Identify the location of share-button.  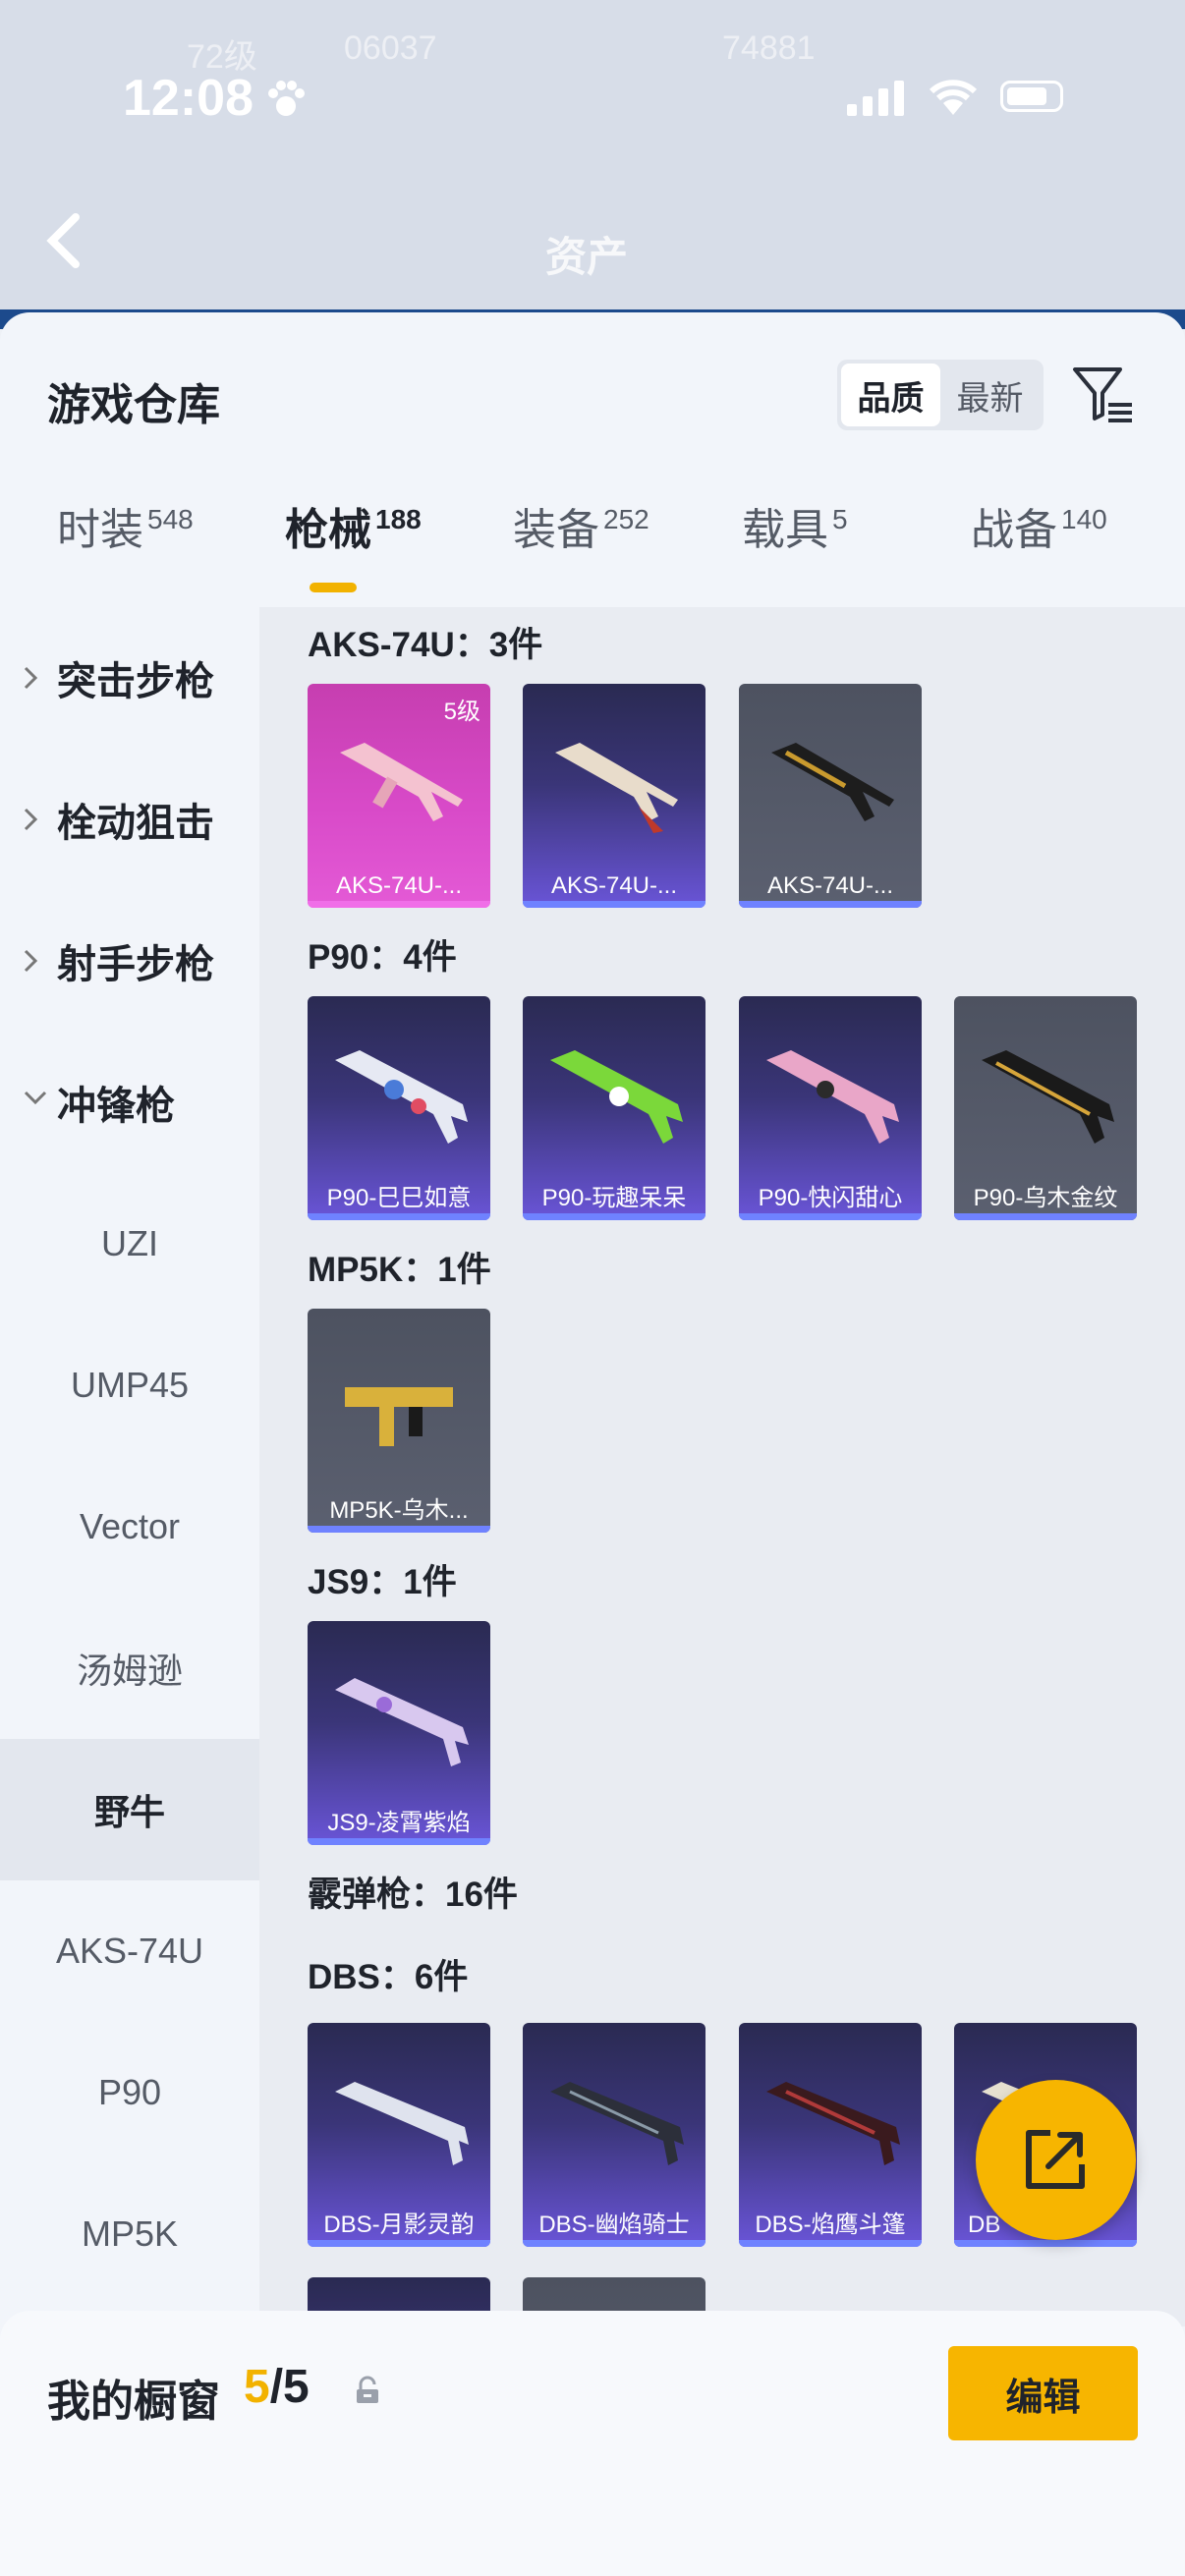
(1056, 2160).